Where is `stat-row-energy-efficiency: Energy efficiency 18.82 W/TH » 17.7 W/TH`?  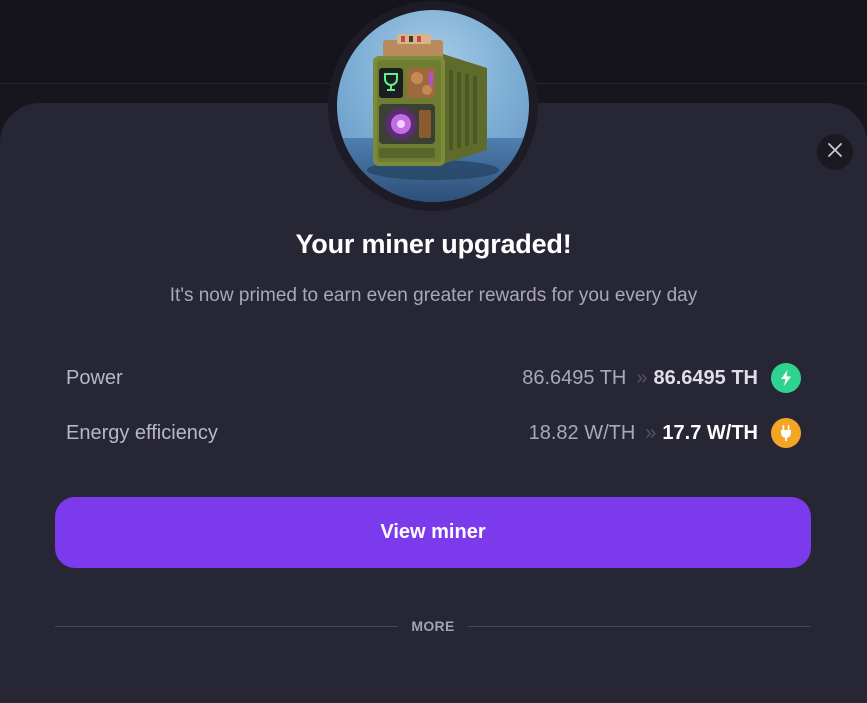
stat-row-energy-efficiency: Energy efficiency 18.82 W/TH » 17.7 W/TH is located at coordinates (433, 433).